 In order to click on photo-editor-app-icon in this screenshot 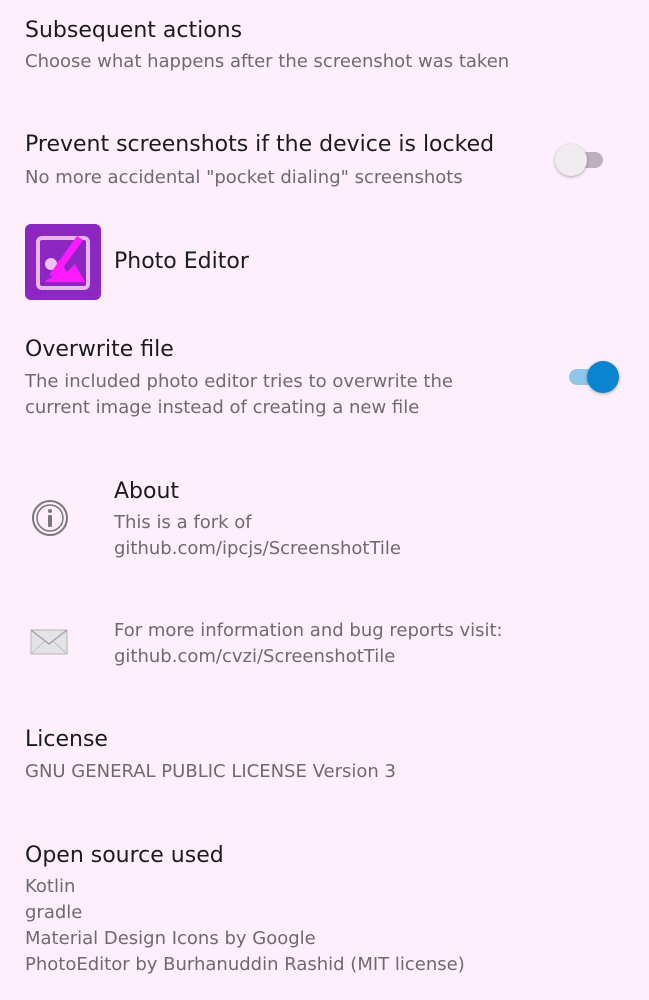, I will do `click(63, 262)`.